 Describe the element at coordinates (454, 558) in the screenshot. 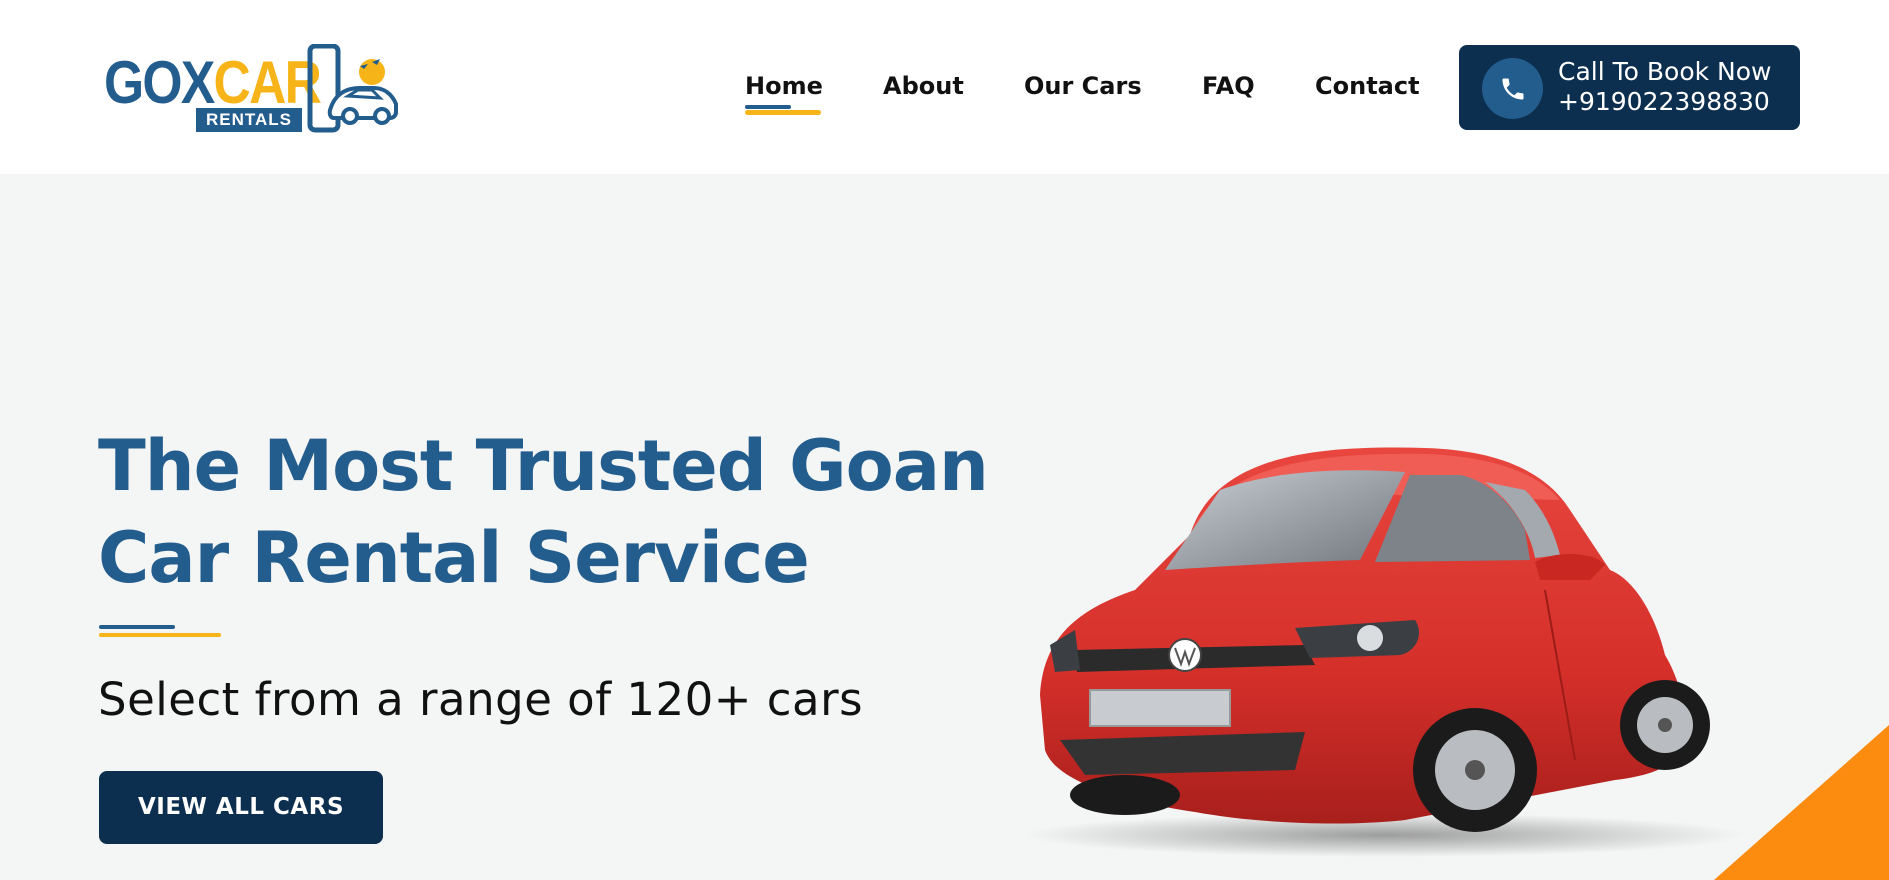

I see `hero-title-line-2: Car Rental Service` at that location.